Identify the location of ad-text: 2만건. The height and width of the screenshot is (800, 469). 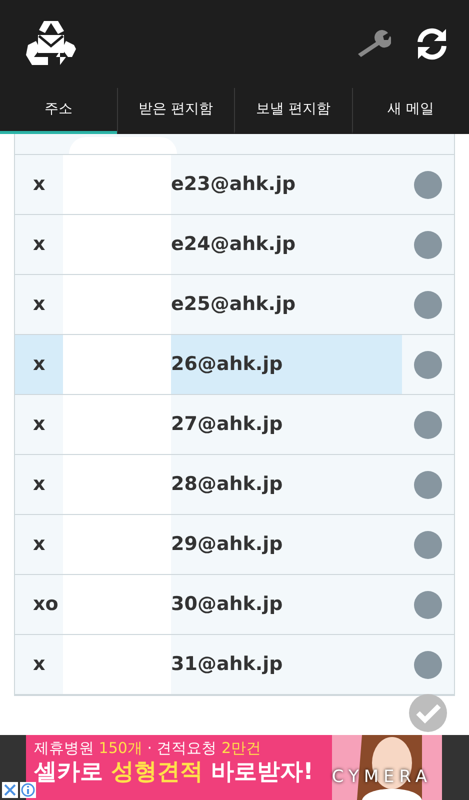
(242, 748).